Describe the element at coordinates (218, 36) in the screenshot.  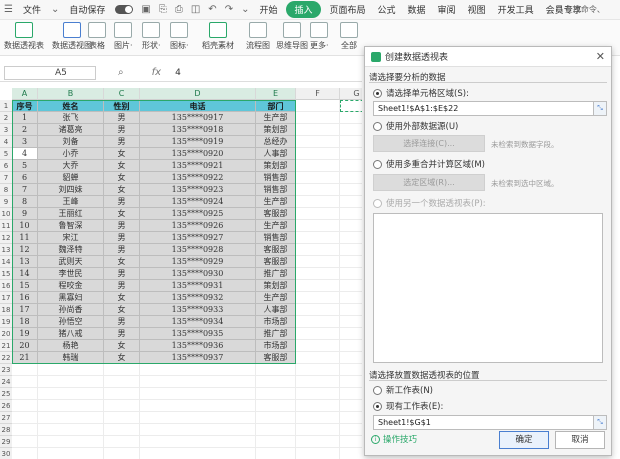
I see `docer-material-button: 稻壳素材` at that location.